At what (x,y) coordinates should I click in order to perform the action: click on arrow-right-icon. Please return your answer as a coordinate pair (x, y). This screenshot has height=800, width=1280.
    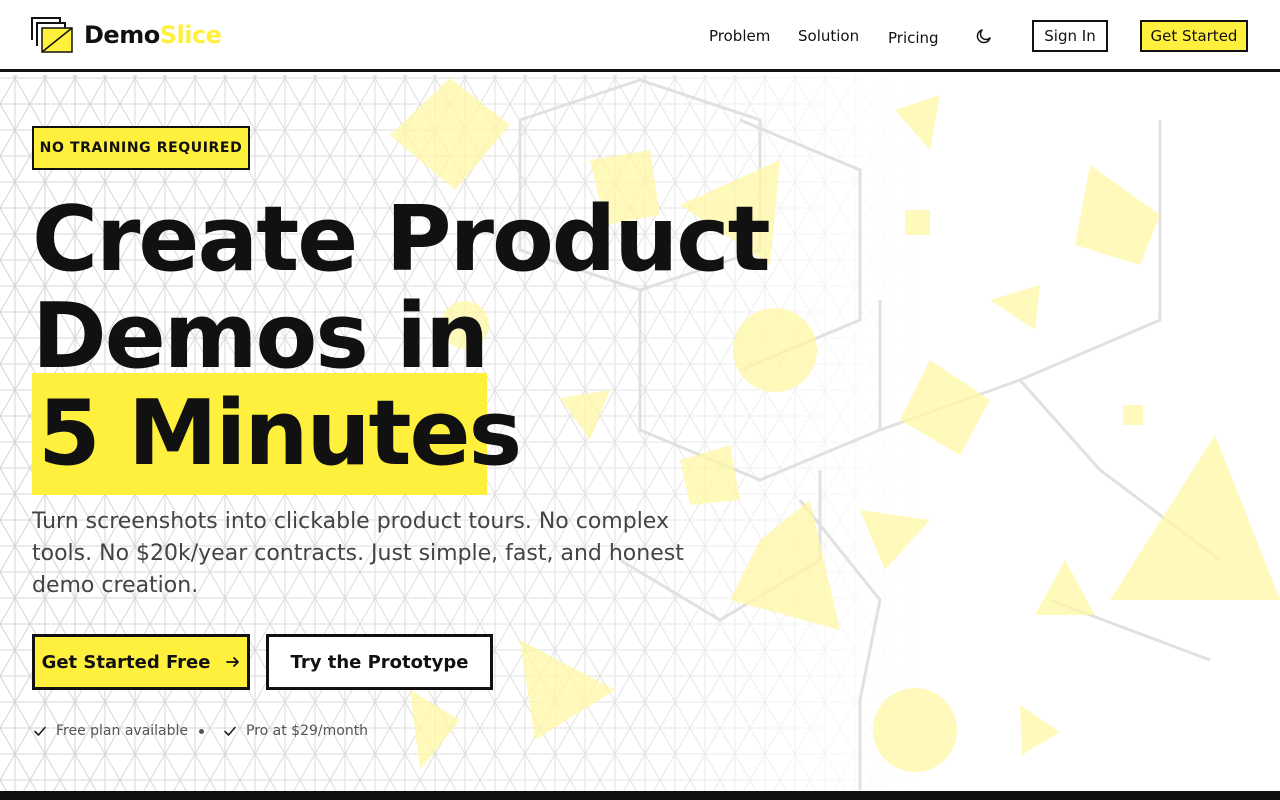
    Looking at the image, I should click on (233, 662).